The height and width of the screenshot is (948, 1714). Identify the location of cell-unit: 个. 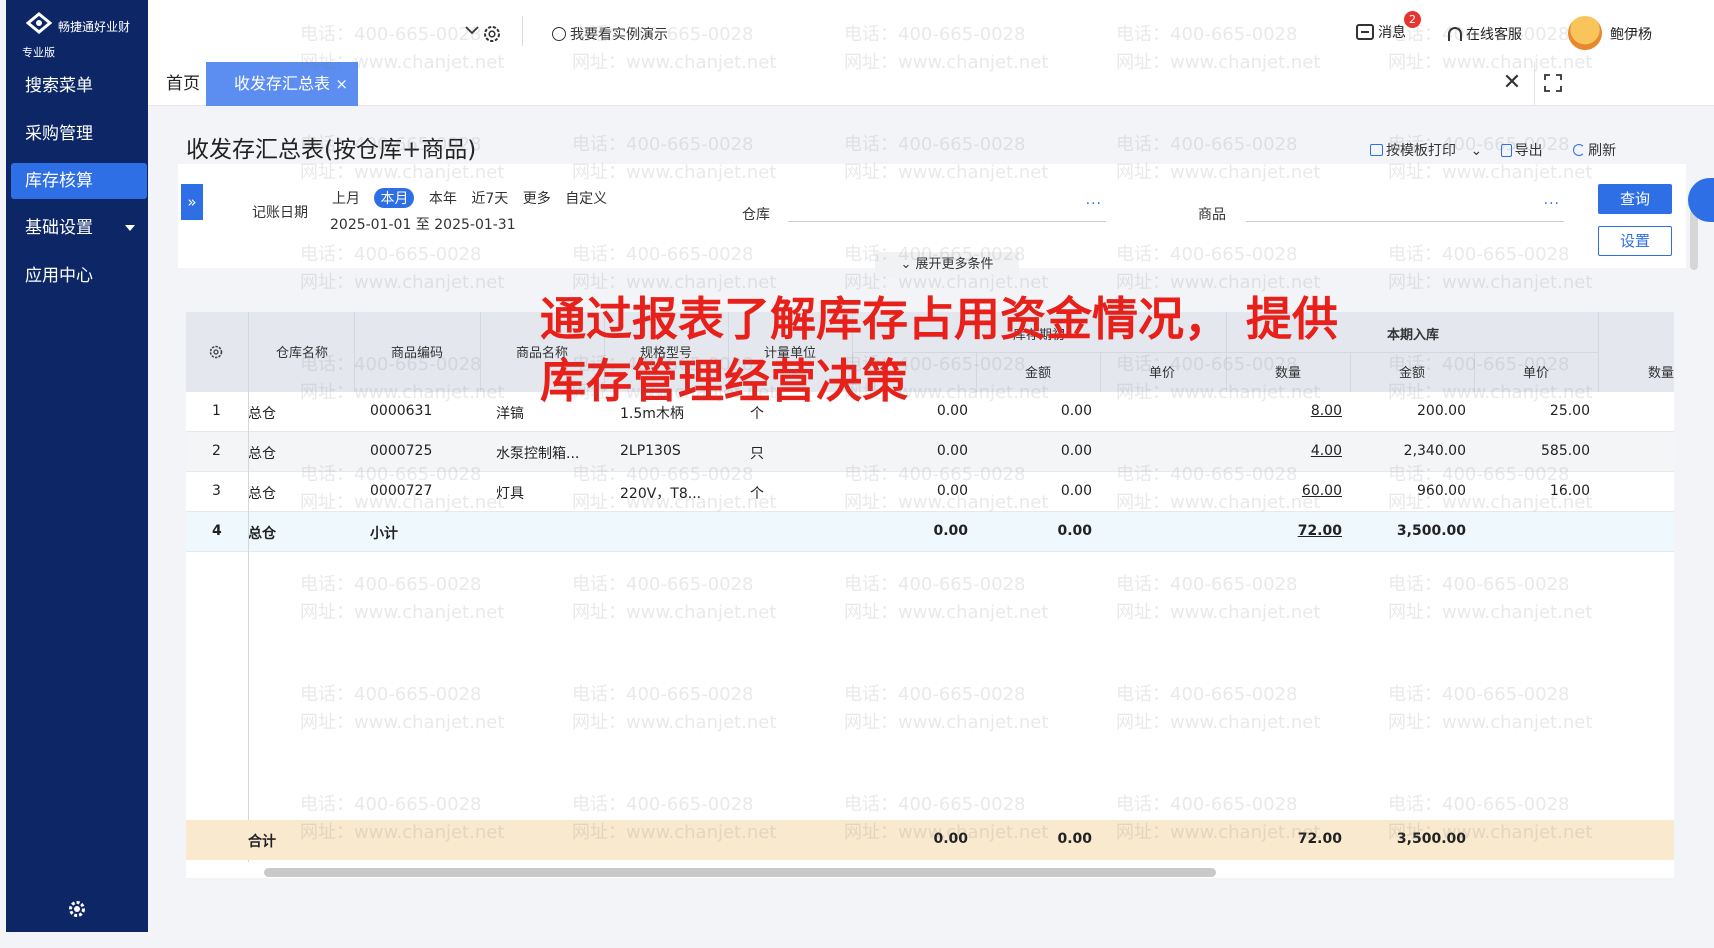
(757, 494).